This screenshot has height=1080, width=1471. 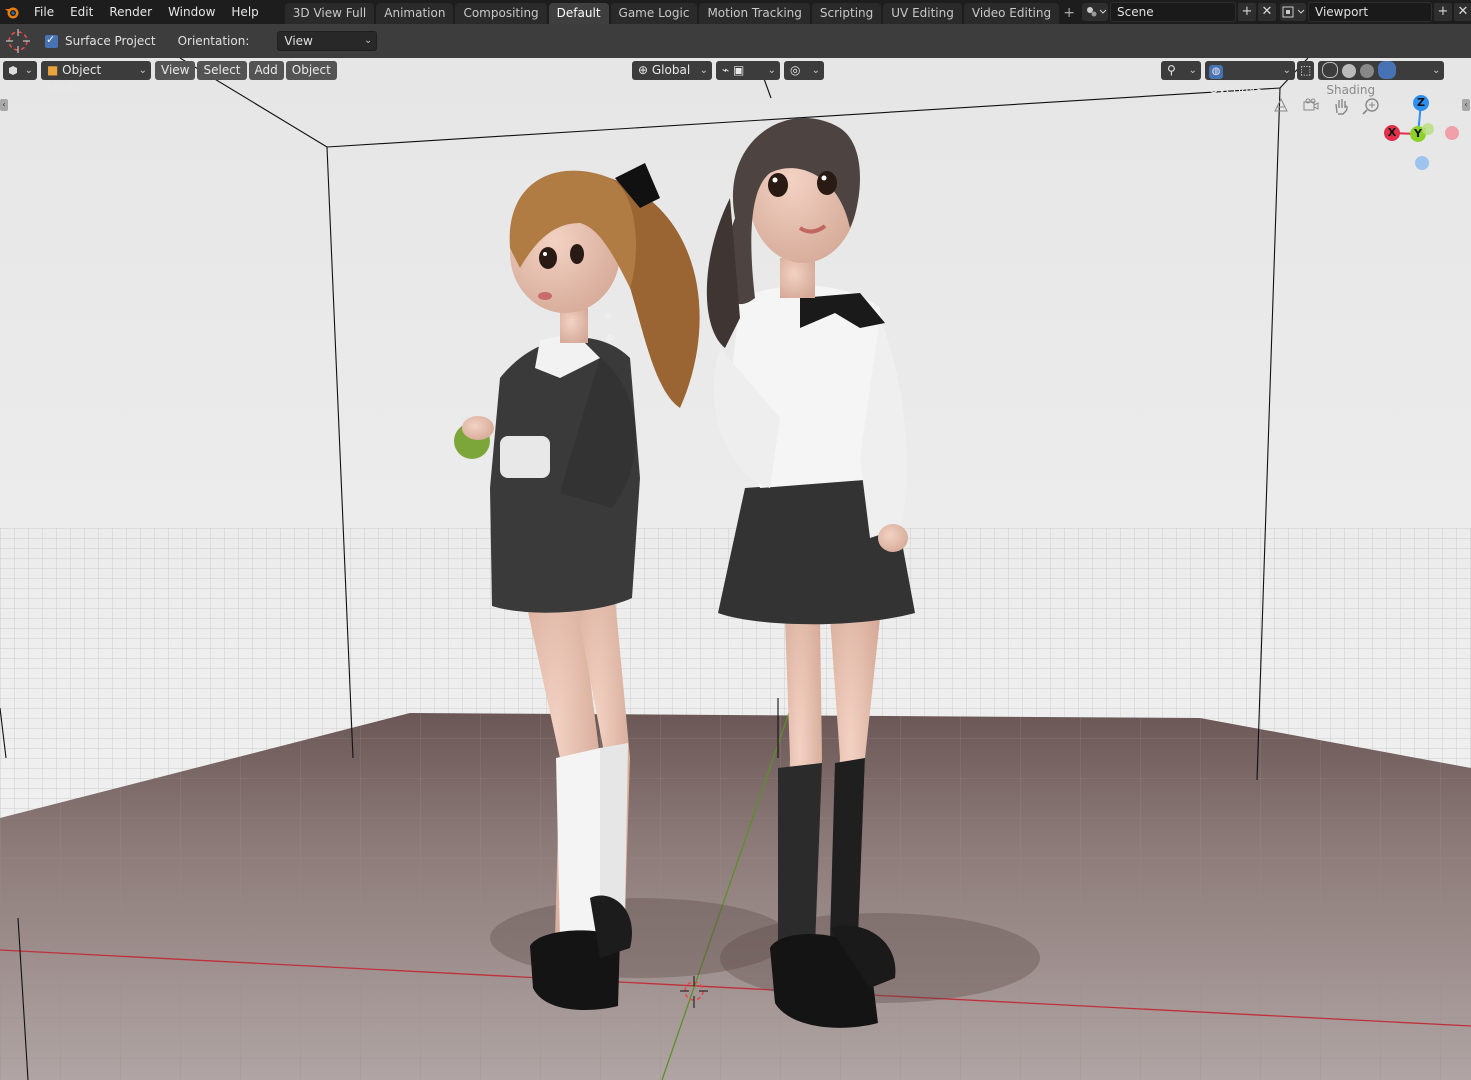 What do you see at coordinates (266, 70) in the screenshot?
I see `add-menu: Add` at bounding box center [266, 70].